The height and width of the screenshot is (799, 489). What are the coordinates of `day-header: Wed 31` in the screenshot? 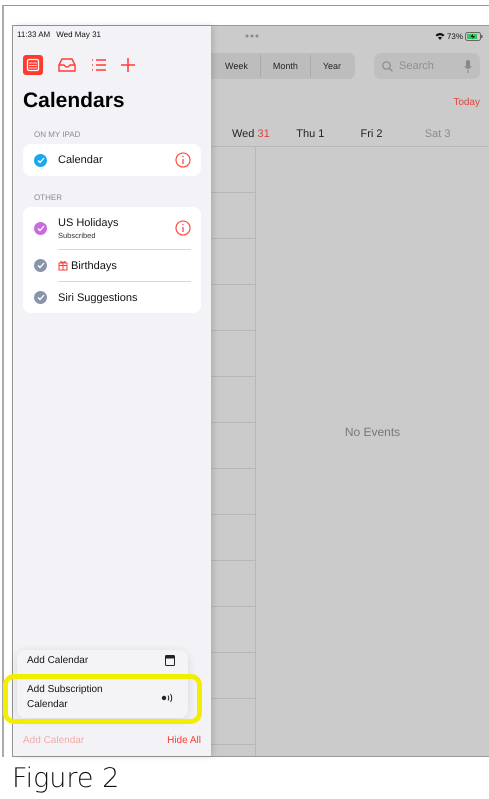 It's located at (251, 134).